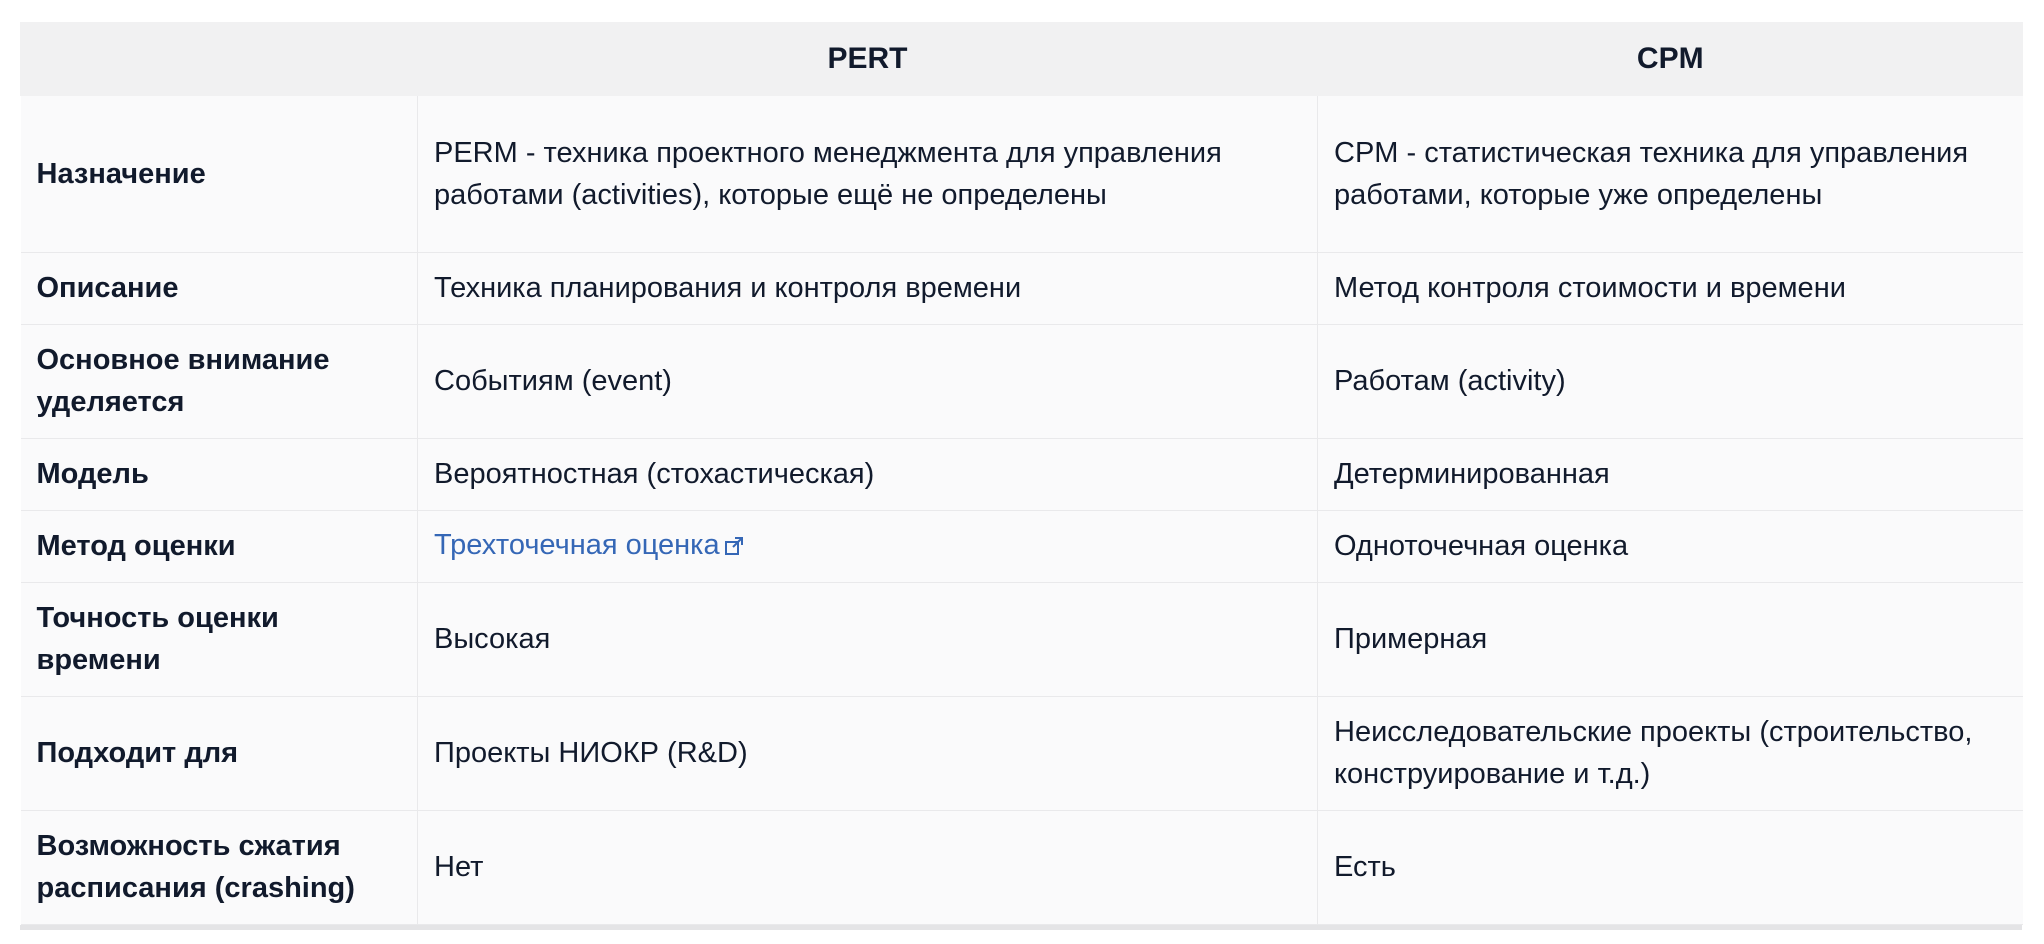  What do you see at coordinates (867, 753) in the screenshot?
I see `pert-cell: Проекты НИОКР (R&D)` at bounding box center [867, 753].